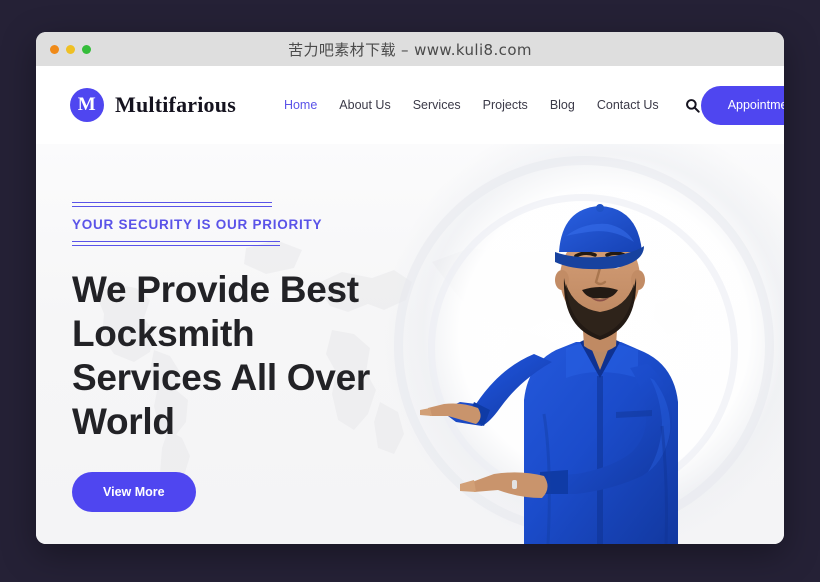 This screenshot has width=820, height=582. Describe the element at coordinates (300, 105) in the screenshot. I see `nav-item-home: Home` at that location.